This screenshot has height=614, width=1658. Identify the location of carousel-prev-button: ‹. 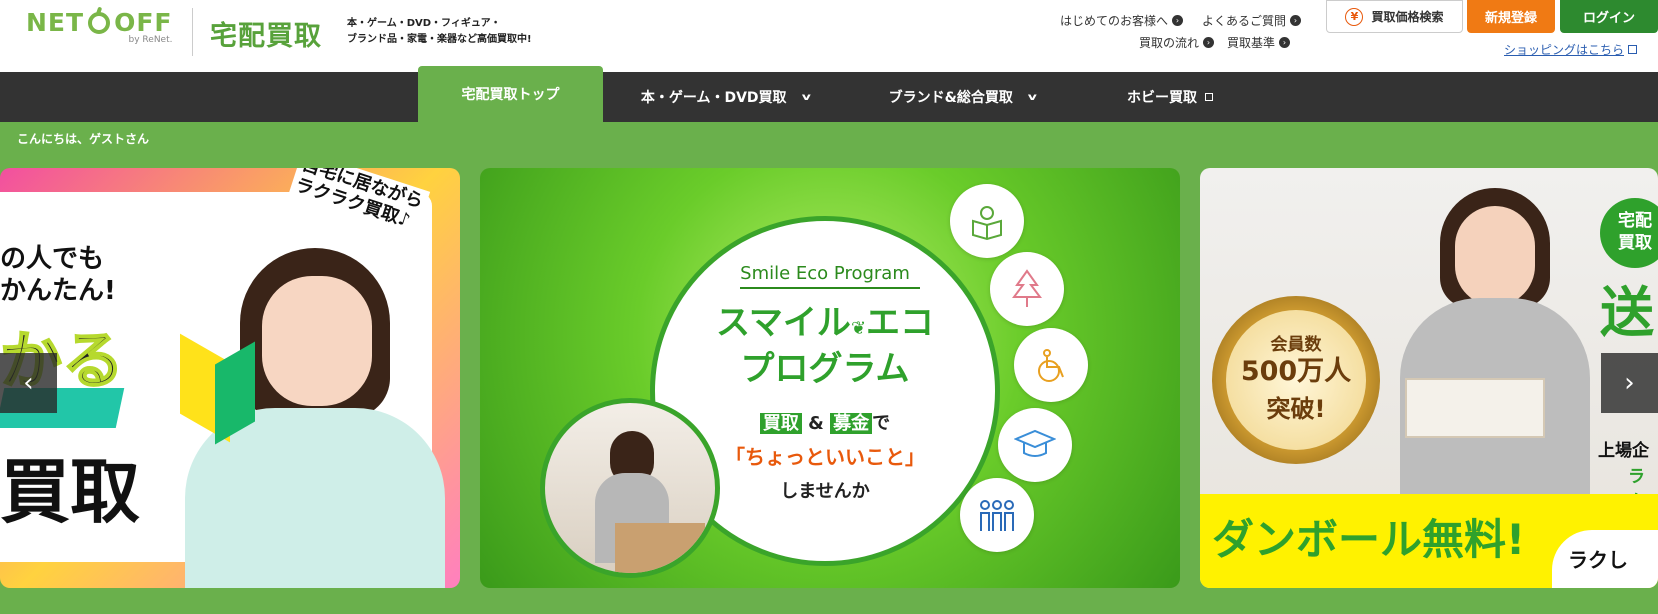
(28, 383).